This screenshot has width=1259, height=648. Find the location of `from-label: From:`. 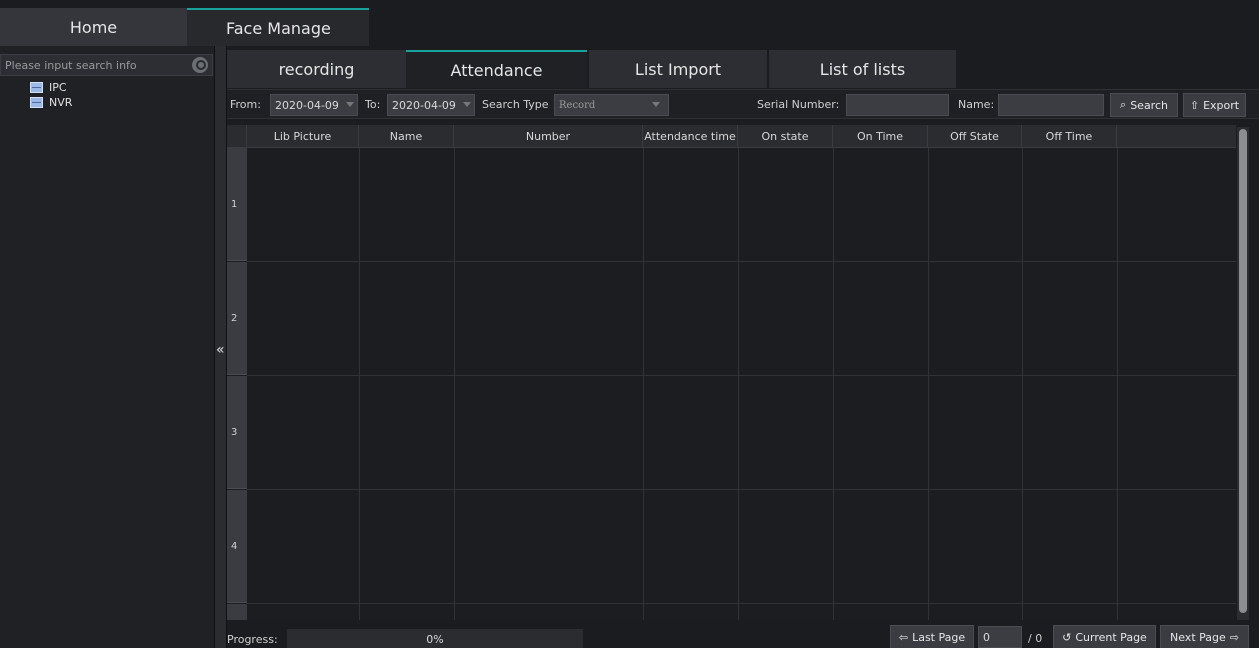

from-label: From: is located at coordinates (245, 104).